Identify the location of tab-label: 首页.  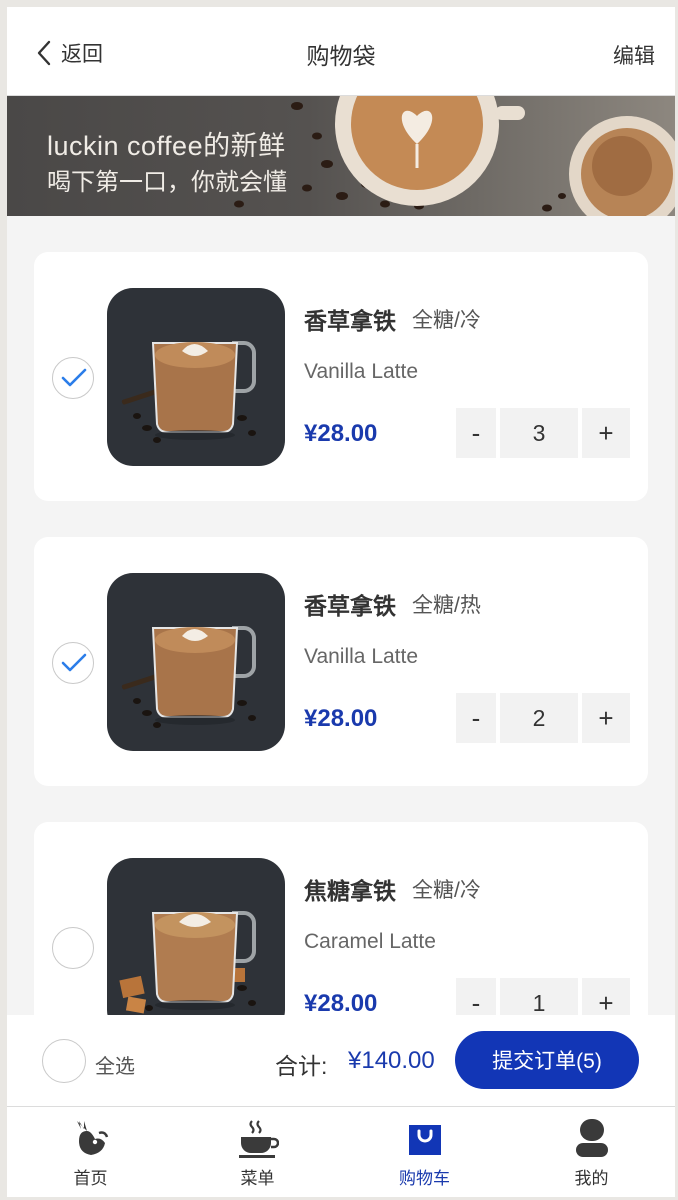
(90, 1178).